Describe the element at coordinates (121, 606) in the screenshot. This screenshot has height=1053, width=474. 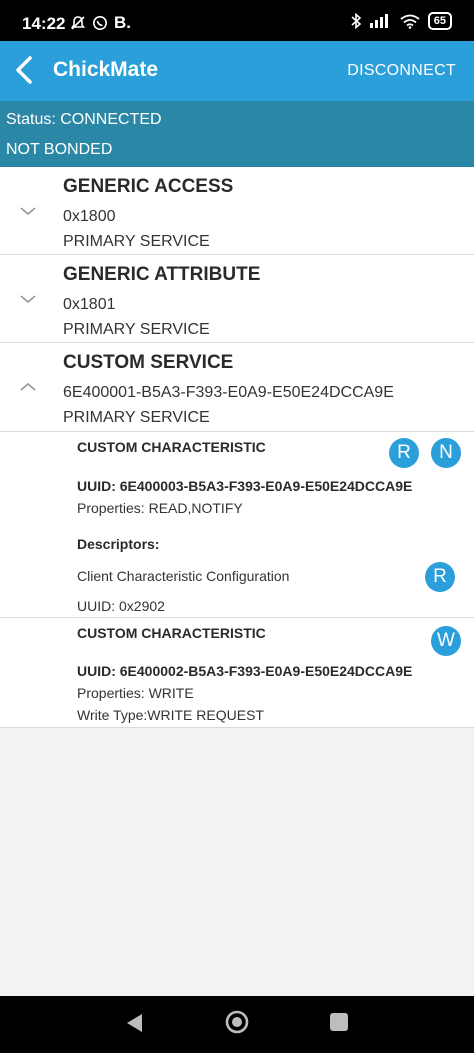
I see `descriptor-uuid: UUID: 0x2902` at that location.